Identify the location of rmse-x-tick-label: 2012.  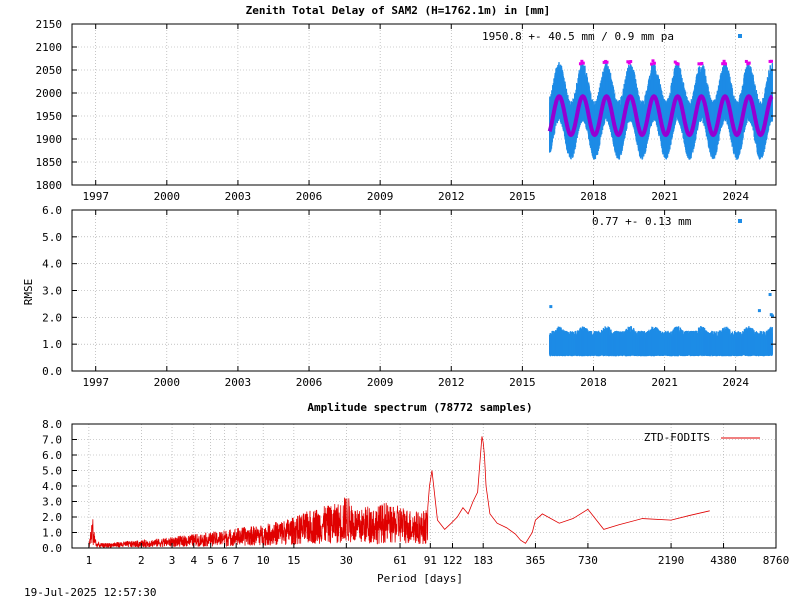
(451, 382).